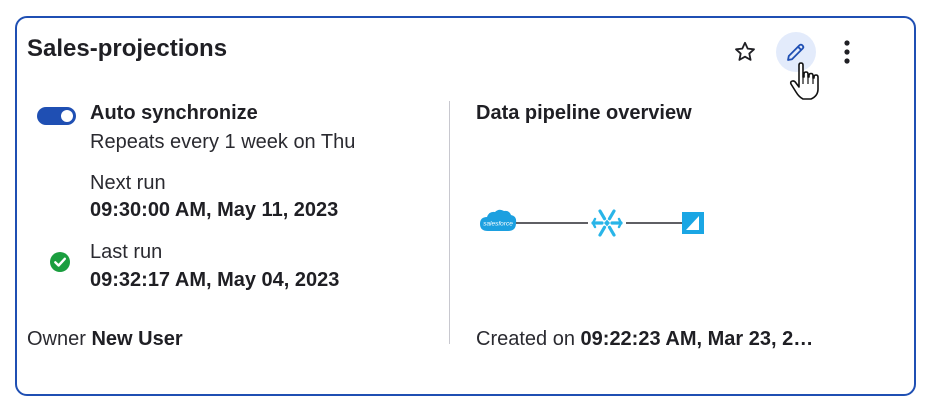  What do you see at coordinates (214, 210) in the screenshot?
I see `next-run-value: 09:30:00 AM, May 11, 2023` at bounding box center [214, 210].